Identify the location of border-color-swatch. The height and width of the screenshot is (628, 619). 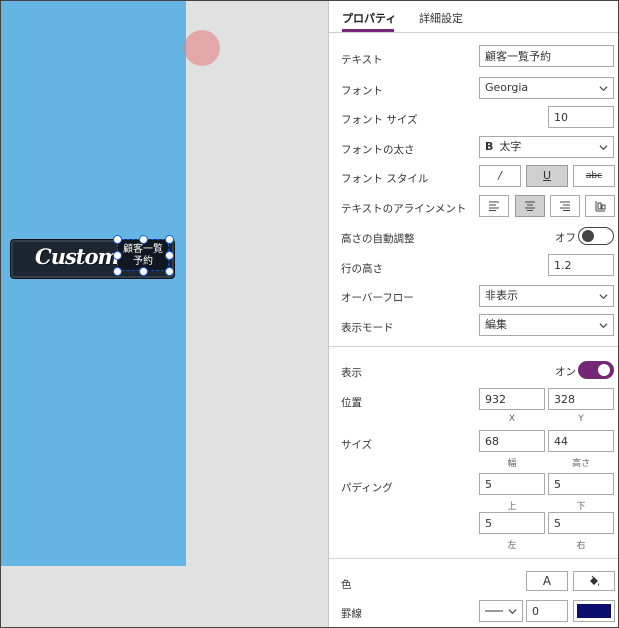
(594, 611).